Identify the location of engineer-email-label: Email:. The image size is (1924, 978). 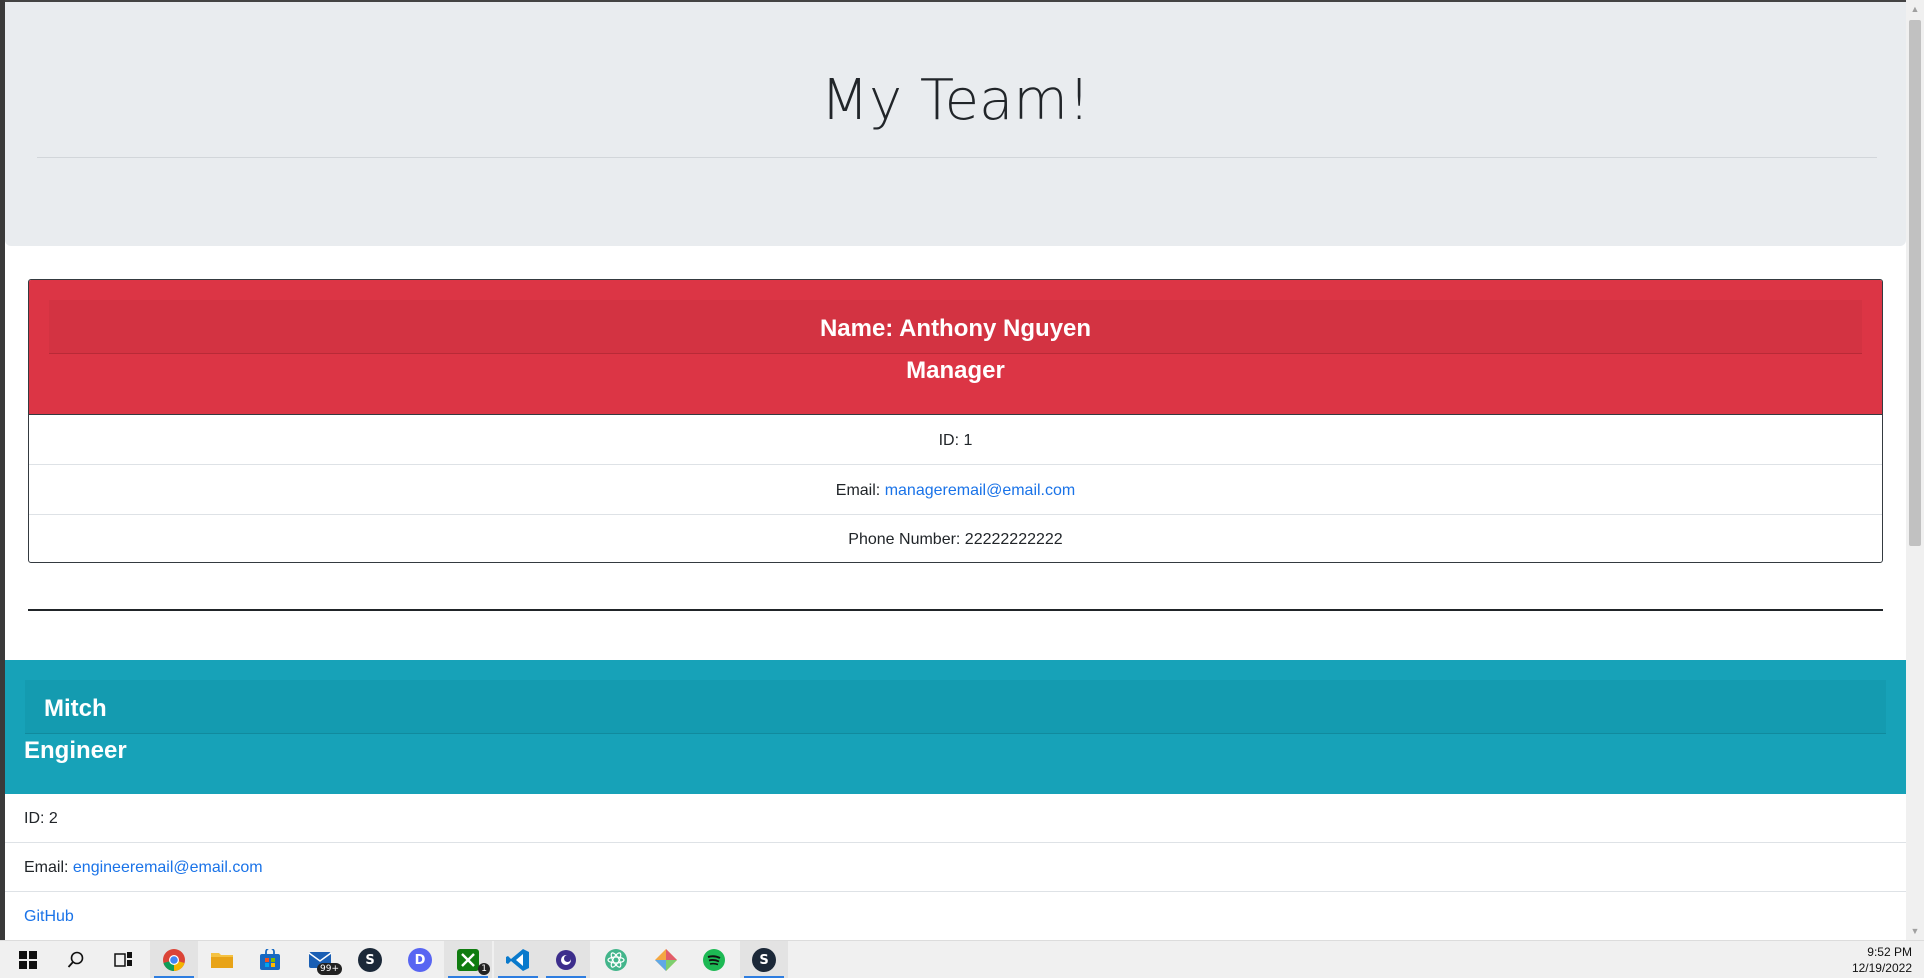
(48, 867).